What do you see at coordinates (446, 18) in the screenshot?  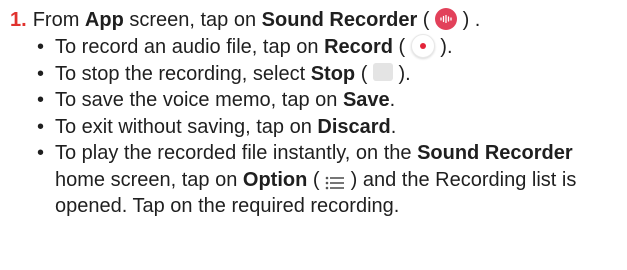 I see `sound-recorder-app-icon` at bounding box center [446, 18].